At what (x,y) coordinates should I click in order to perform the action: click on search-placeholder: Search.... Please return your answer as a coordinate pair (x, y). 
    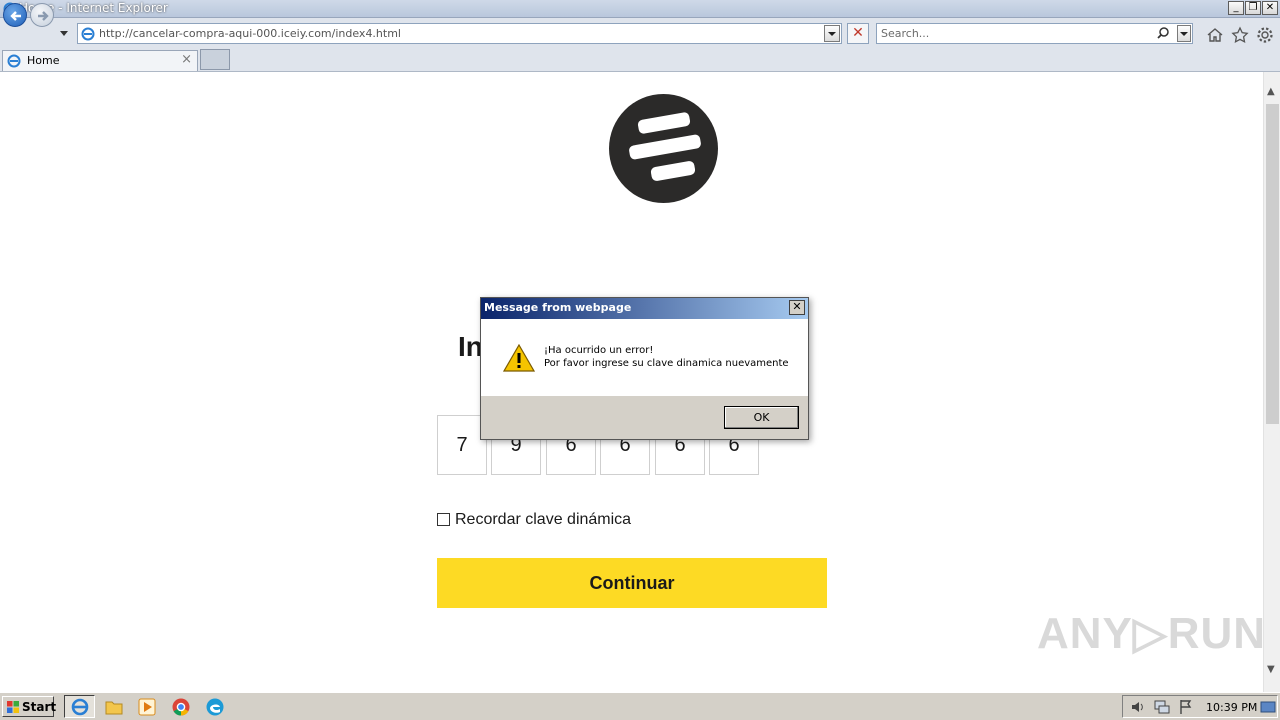
    Looking at the image, I should click on (905, 33).